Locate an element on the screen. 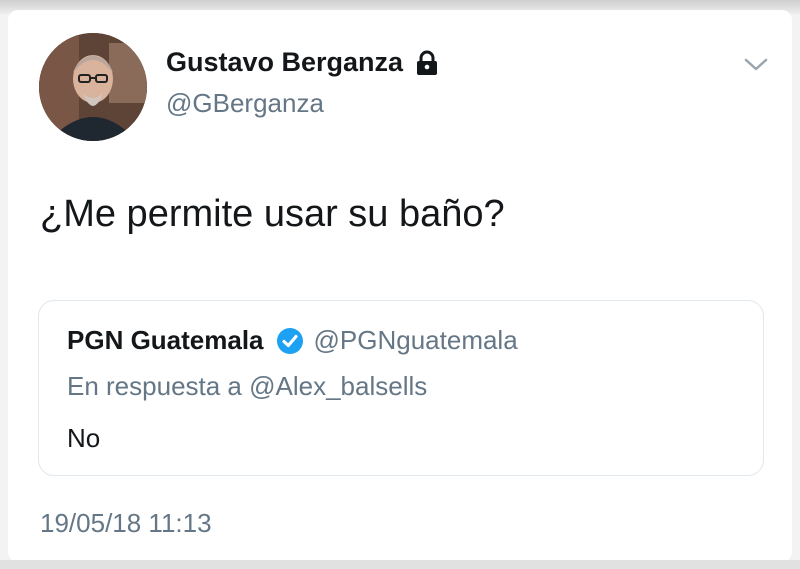 Image resolution: width=800 pixels, height=569 pixels. quoted-tweet-text: No is located at coordinates (84, 438).